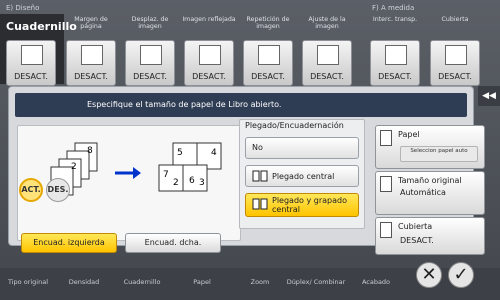 The width and height of the screenshot is (500, 300). I want to click on original-size-value: Automática, so click(423, 192).